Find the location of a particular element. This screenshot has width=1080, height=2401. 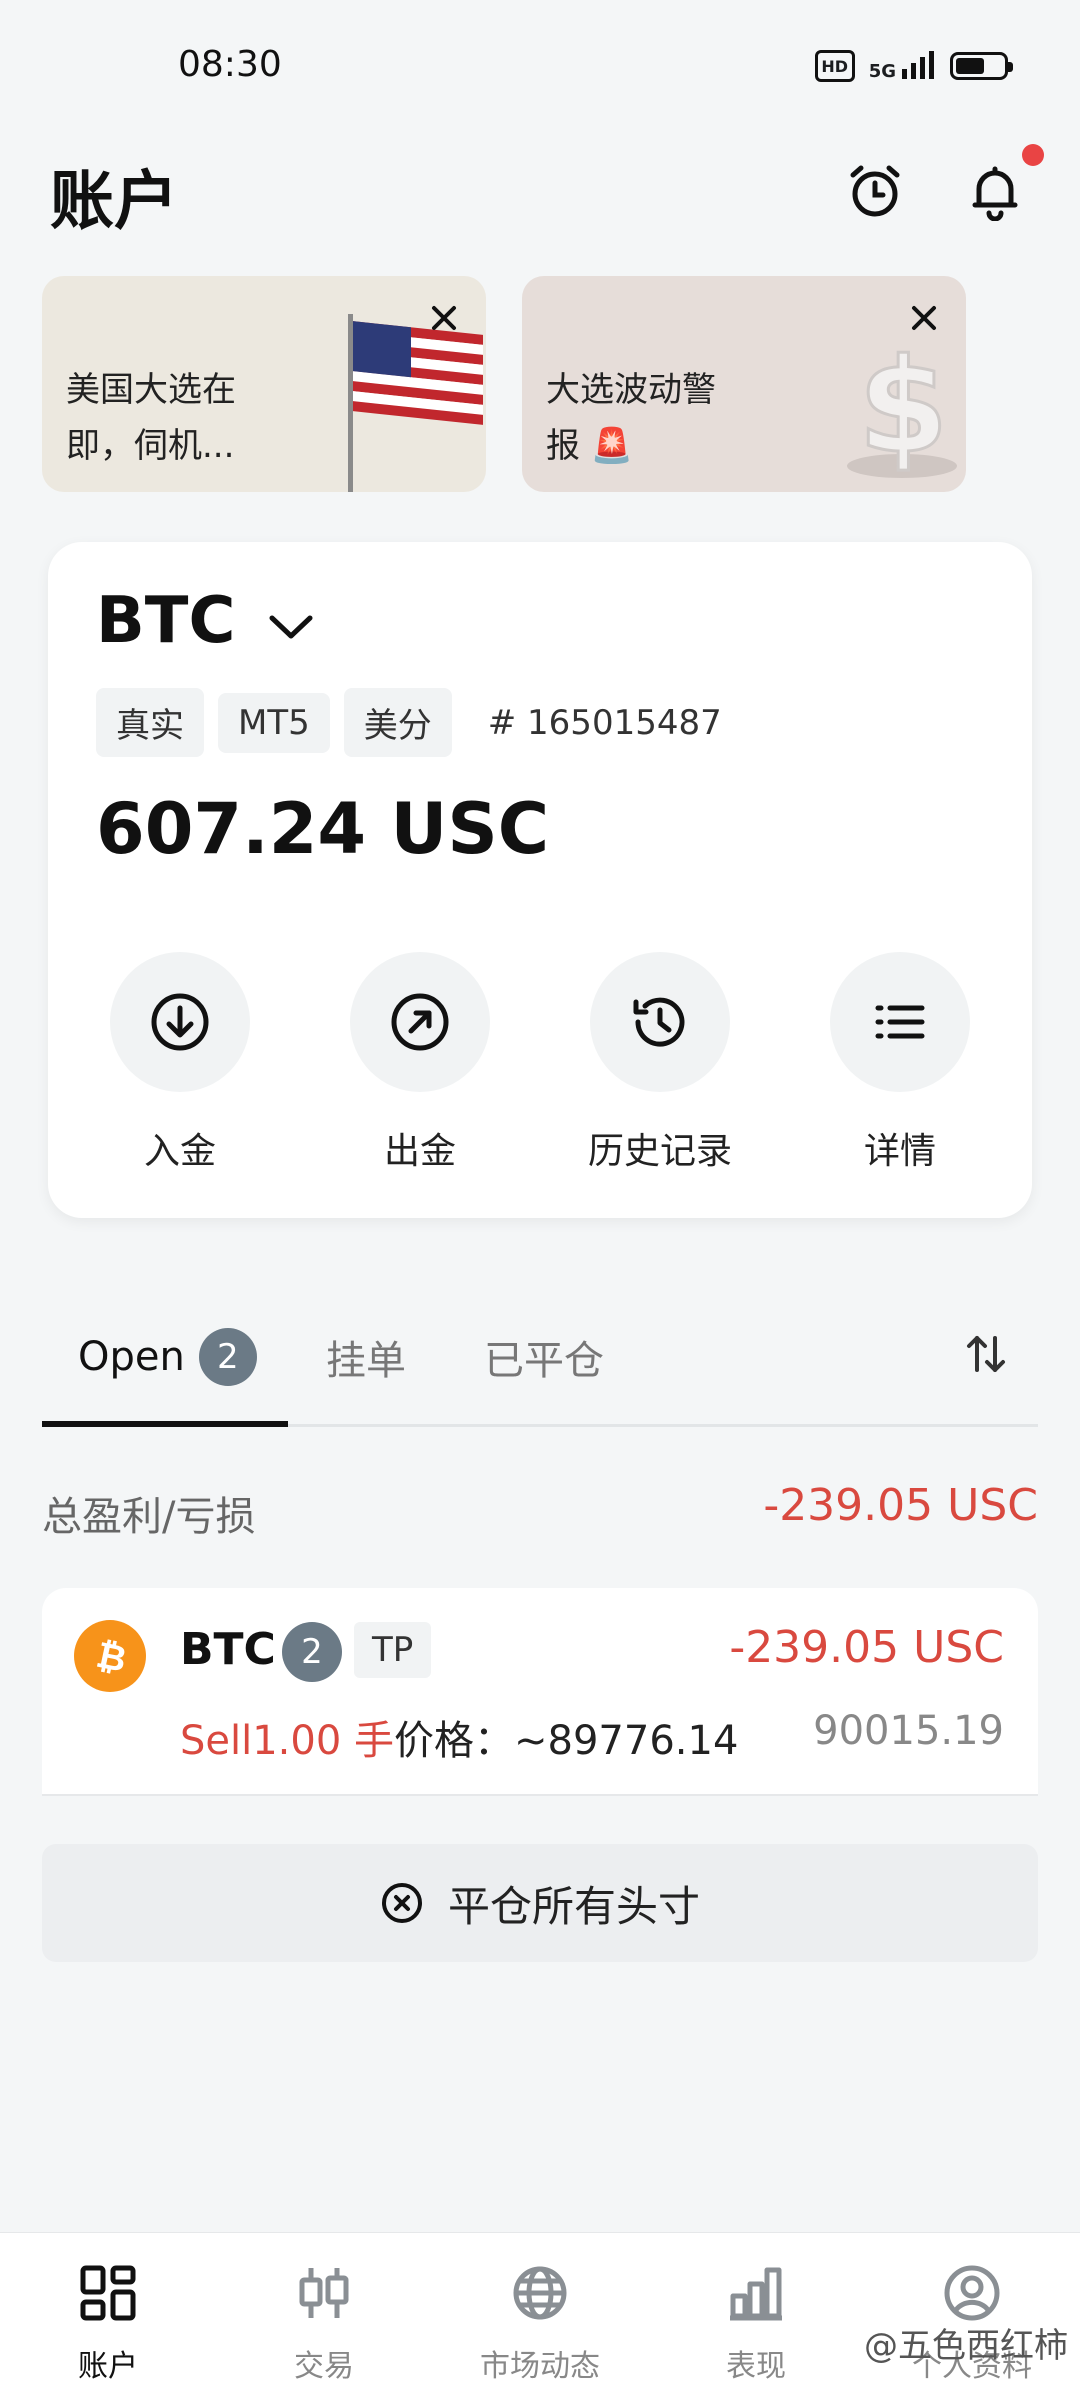

account-actions: 入金 出金 历史记录 详情 is located at coordinates (540, 1063).